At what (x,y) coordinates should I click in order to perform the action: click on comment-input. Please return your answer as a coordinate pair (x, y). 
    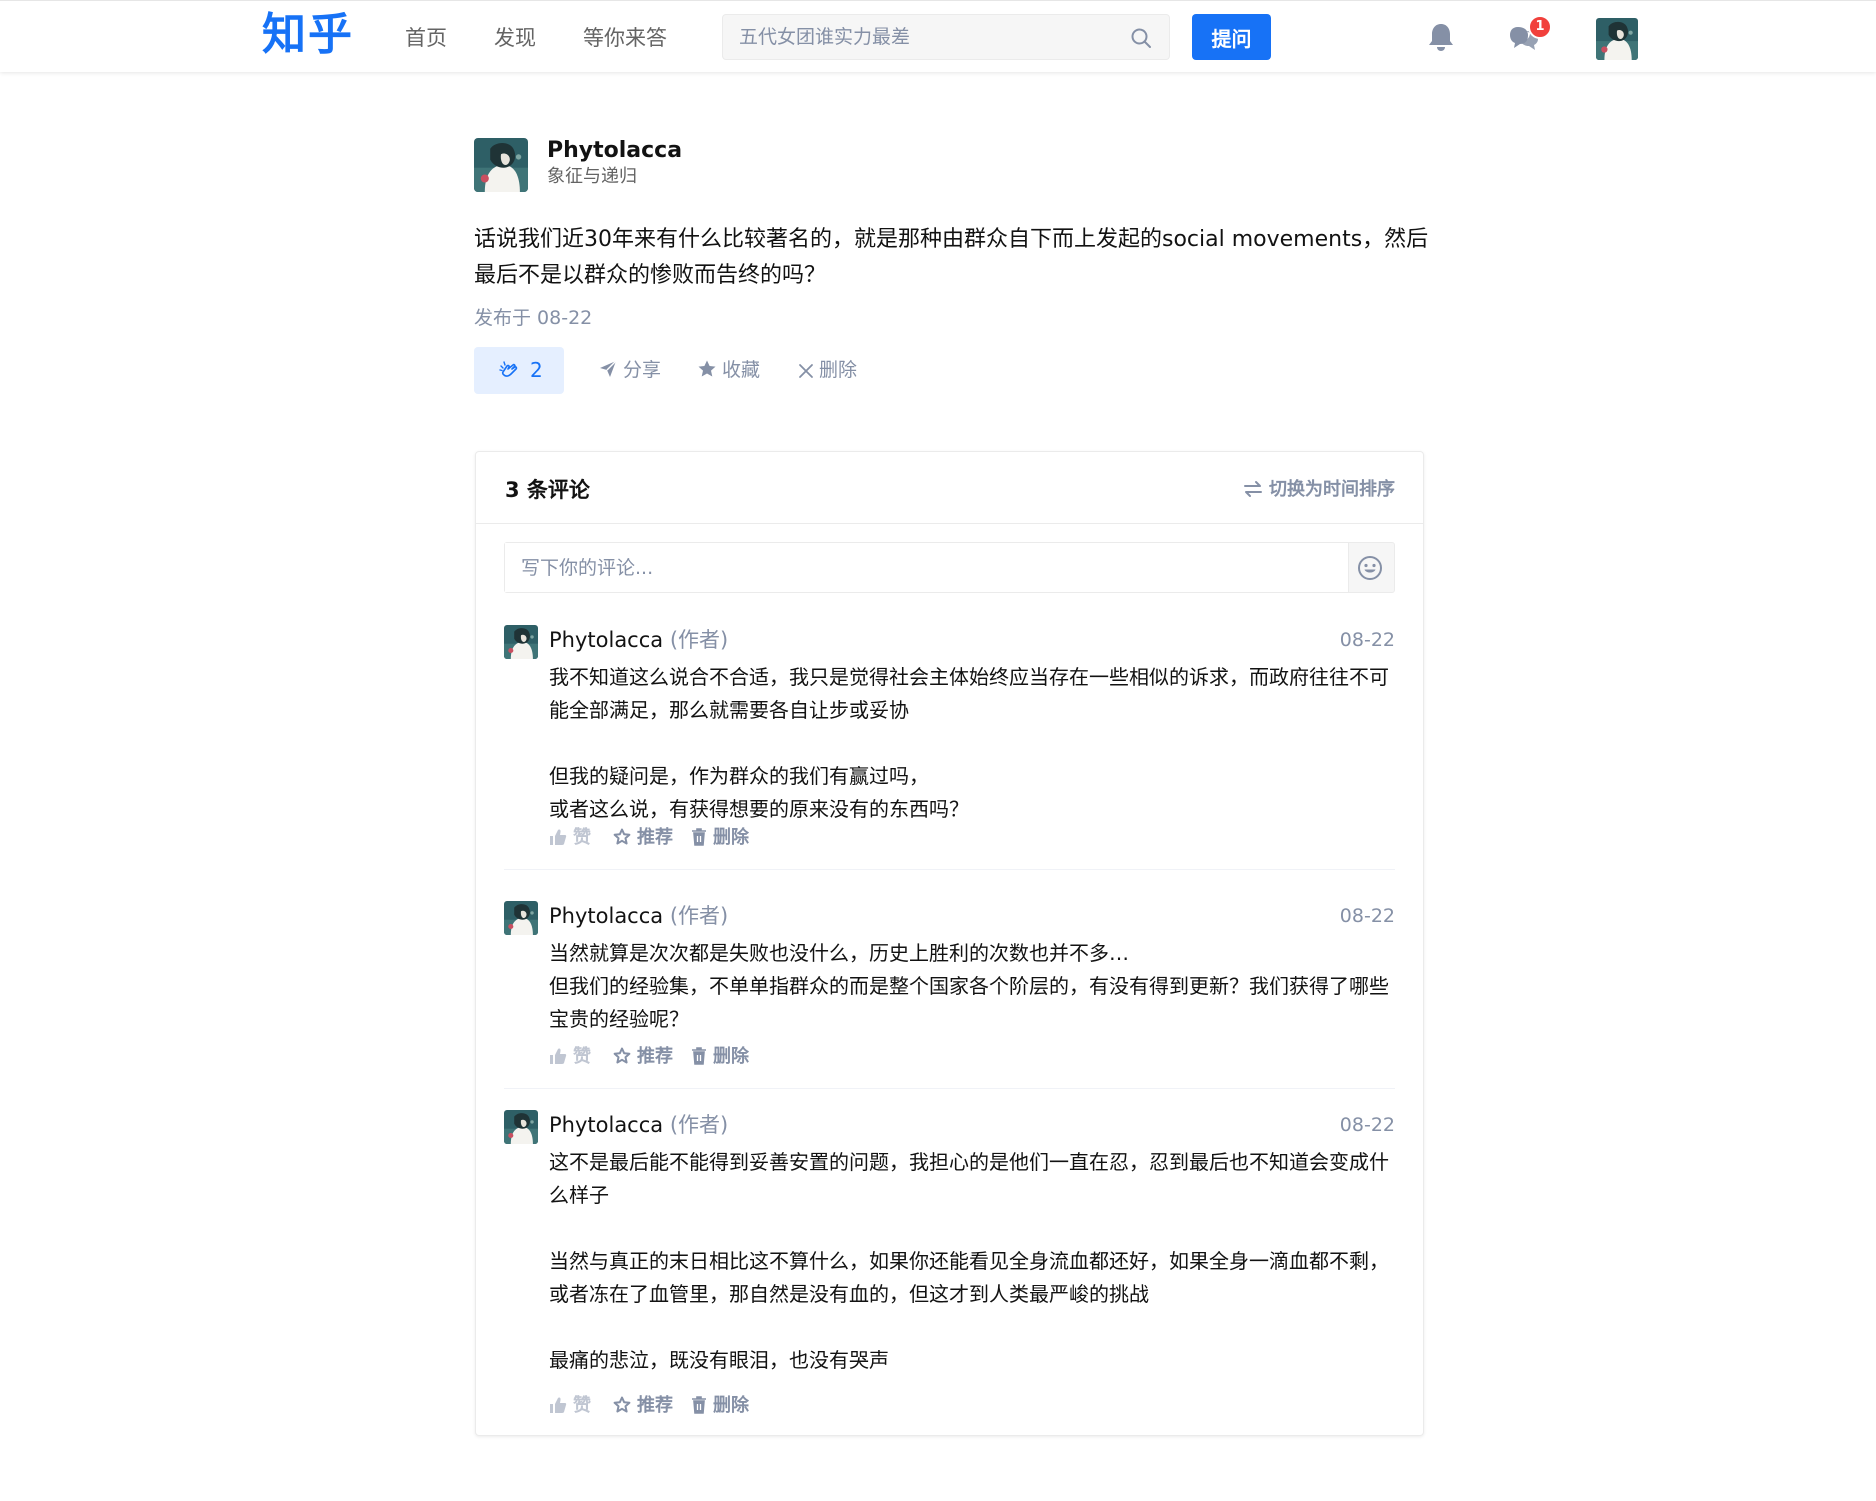
    Looking at the image, I should click on (927, 567).